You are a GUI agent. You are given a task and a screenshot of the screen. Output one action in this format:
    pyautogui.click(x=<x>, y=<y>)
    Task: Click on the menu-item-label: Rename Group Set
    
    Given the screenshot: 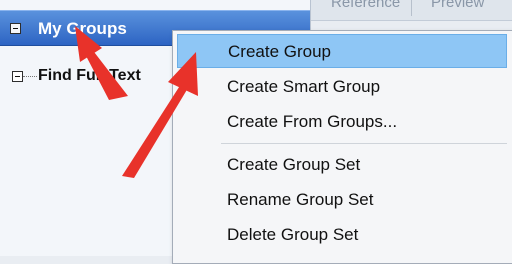 What is the action you would take?
    pyautogui.click(x=300, y=199)
    